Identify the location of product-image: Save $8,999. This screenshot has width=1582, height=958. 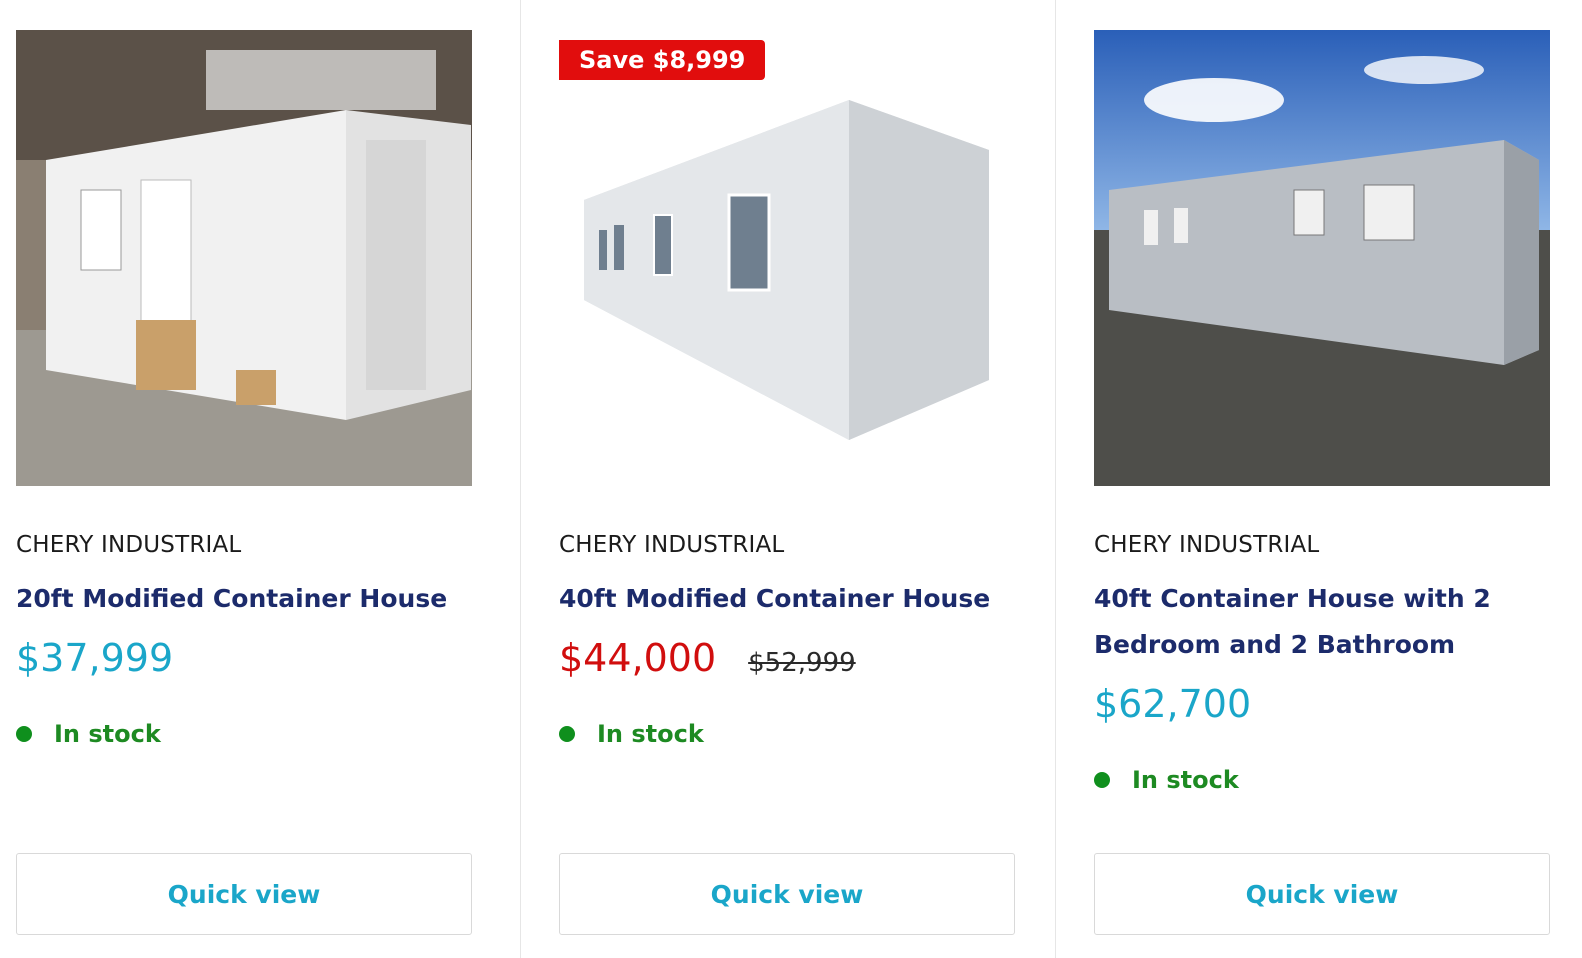
(787, 258).